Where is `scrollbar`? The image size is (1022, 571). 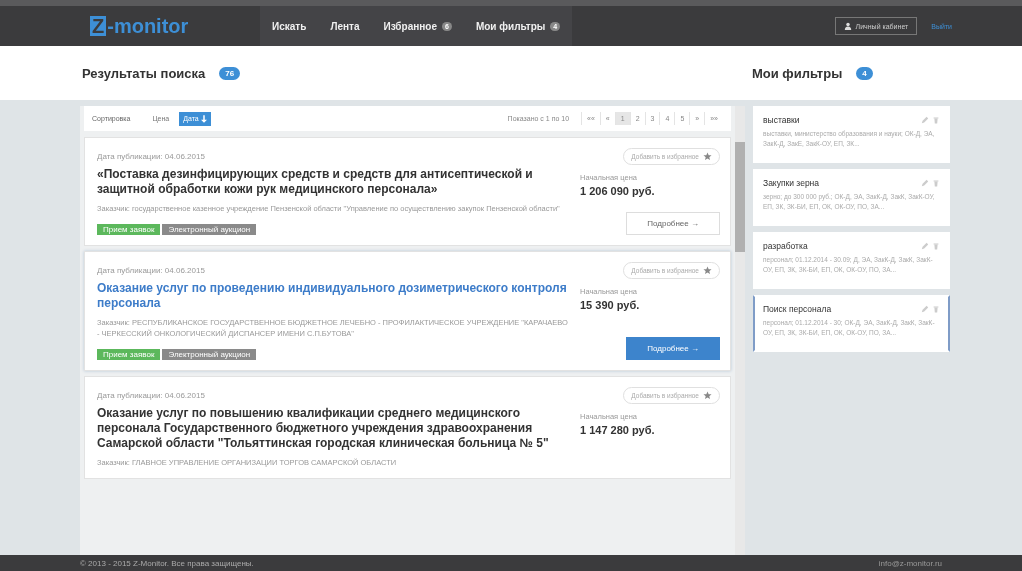
scrollbar is located at coordinates (740, 330).